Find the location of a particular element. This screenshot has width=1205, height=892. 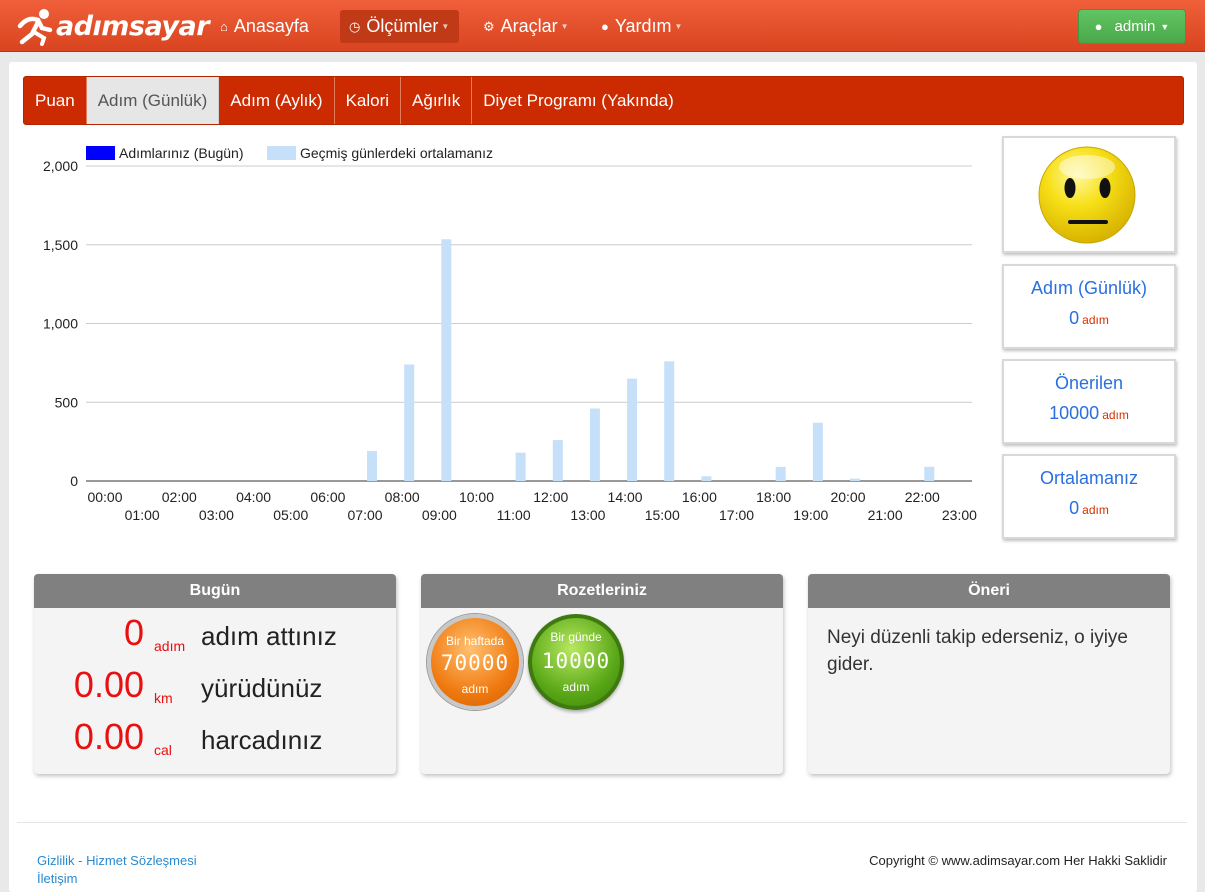

clock-icon: ◷ is located at coordinates (355, 26).